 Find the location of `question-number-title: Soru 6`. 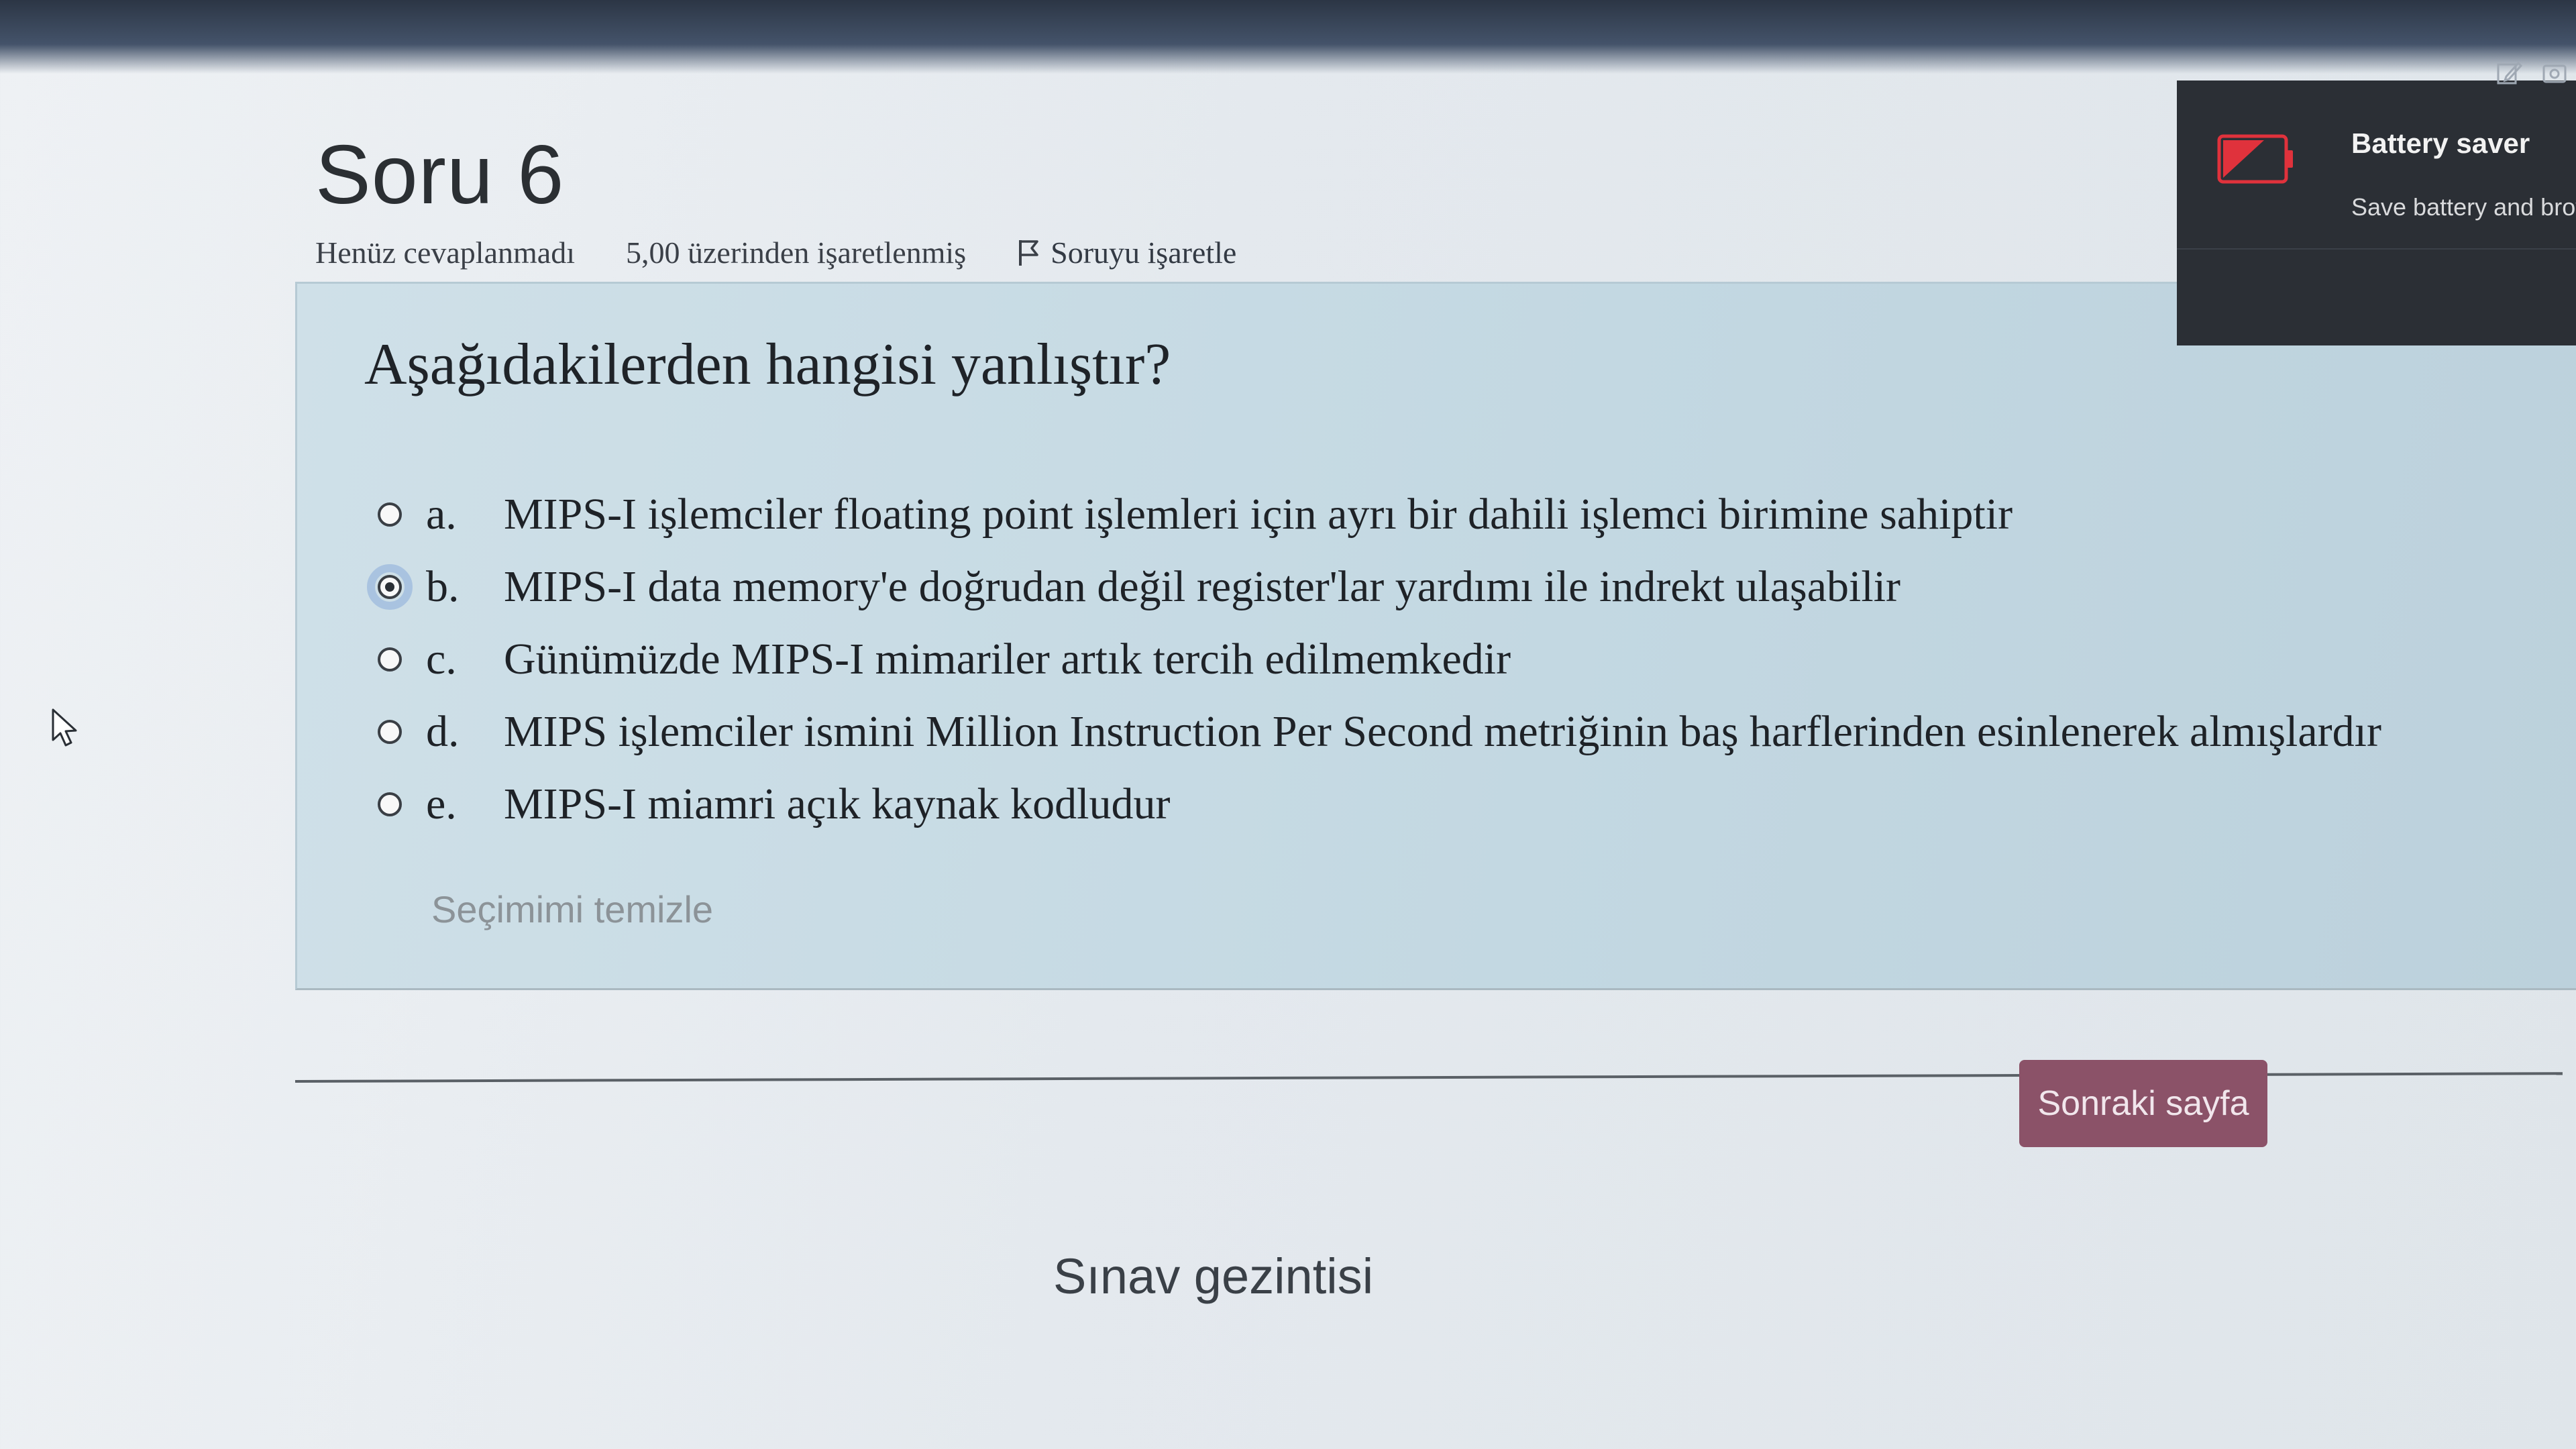

question-number-title: Soru 6 is located at coordinates (440, 175).